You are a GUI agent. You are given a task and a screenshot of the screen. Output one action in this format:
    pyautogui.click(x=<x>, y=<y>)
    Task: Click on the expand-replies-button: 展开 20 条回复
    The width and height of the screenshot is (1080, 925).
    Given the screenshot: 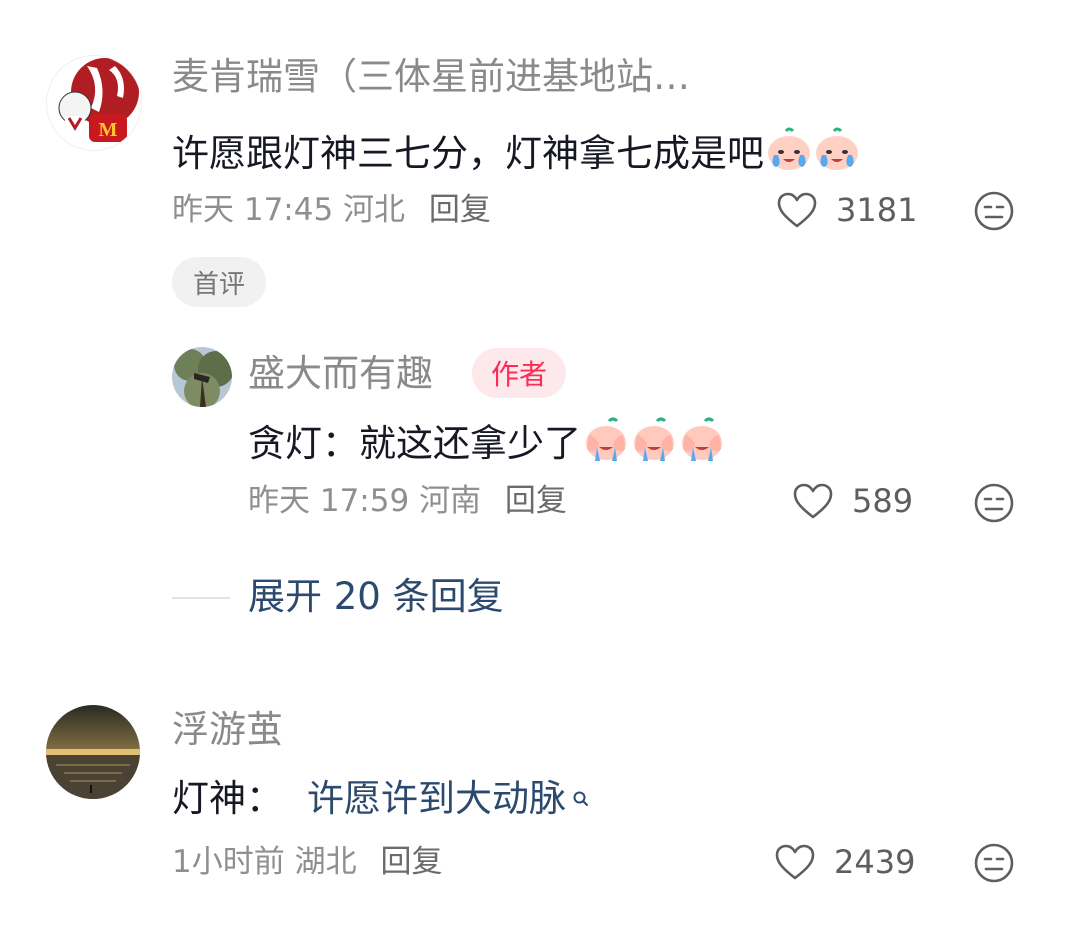 What is the action you would take?
    pyautogui.click(x=376, y=596)
    